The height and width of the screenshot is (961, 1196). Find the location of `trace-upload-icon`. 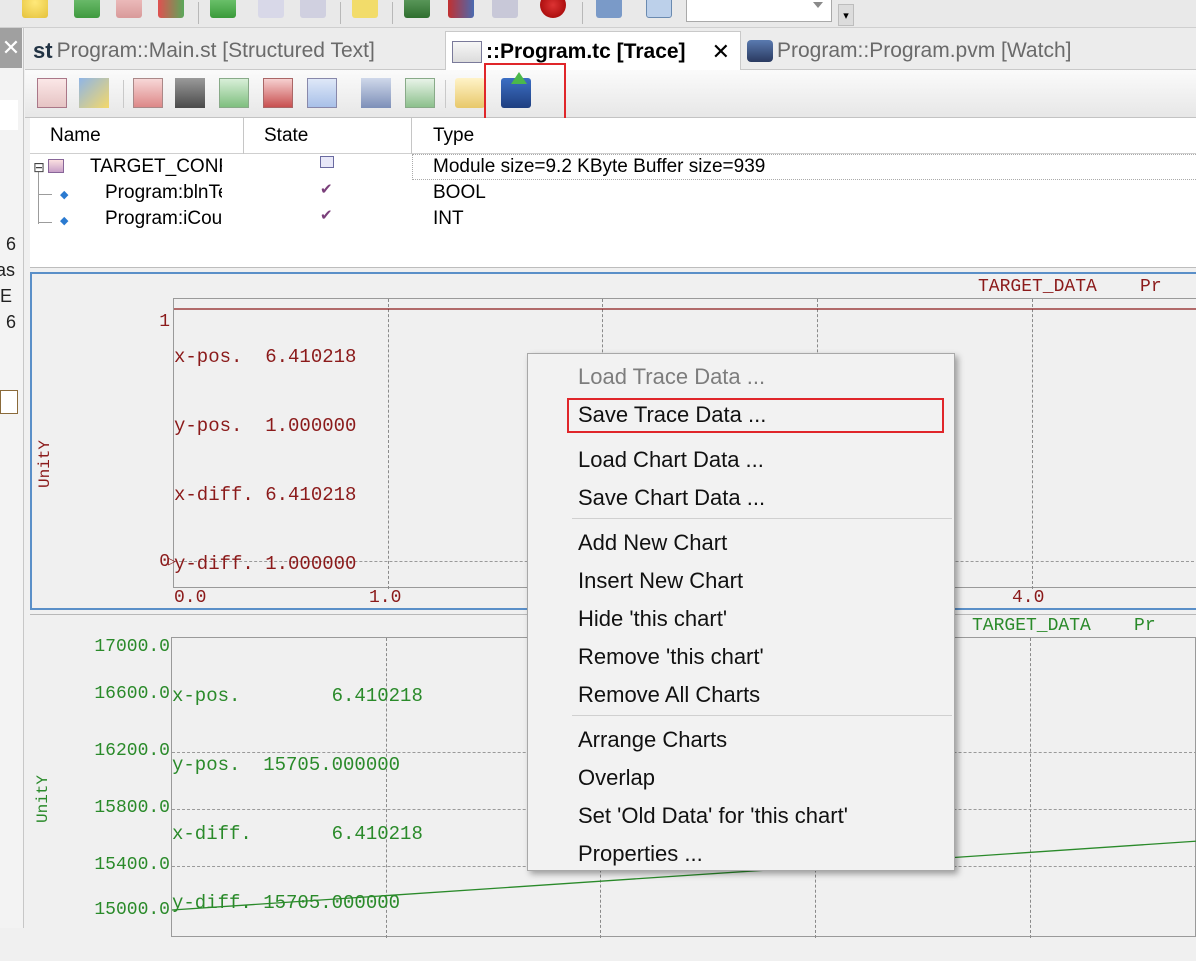

trace-upload-icon is located at coordinates (420, 93).